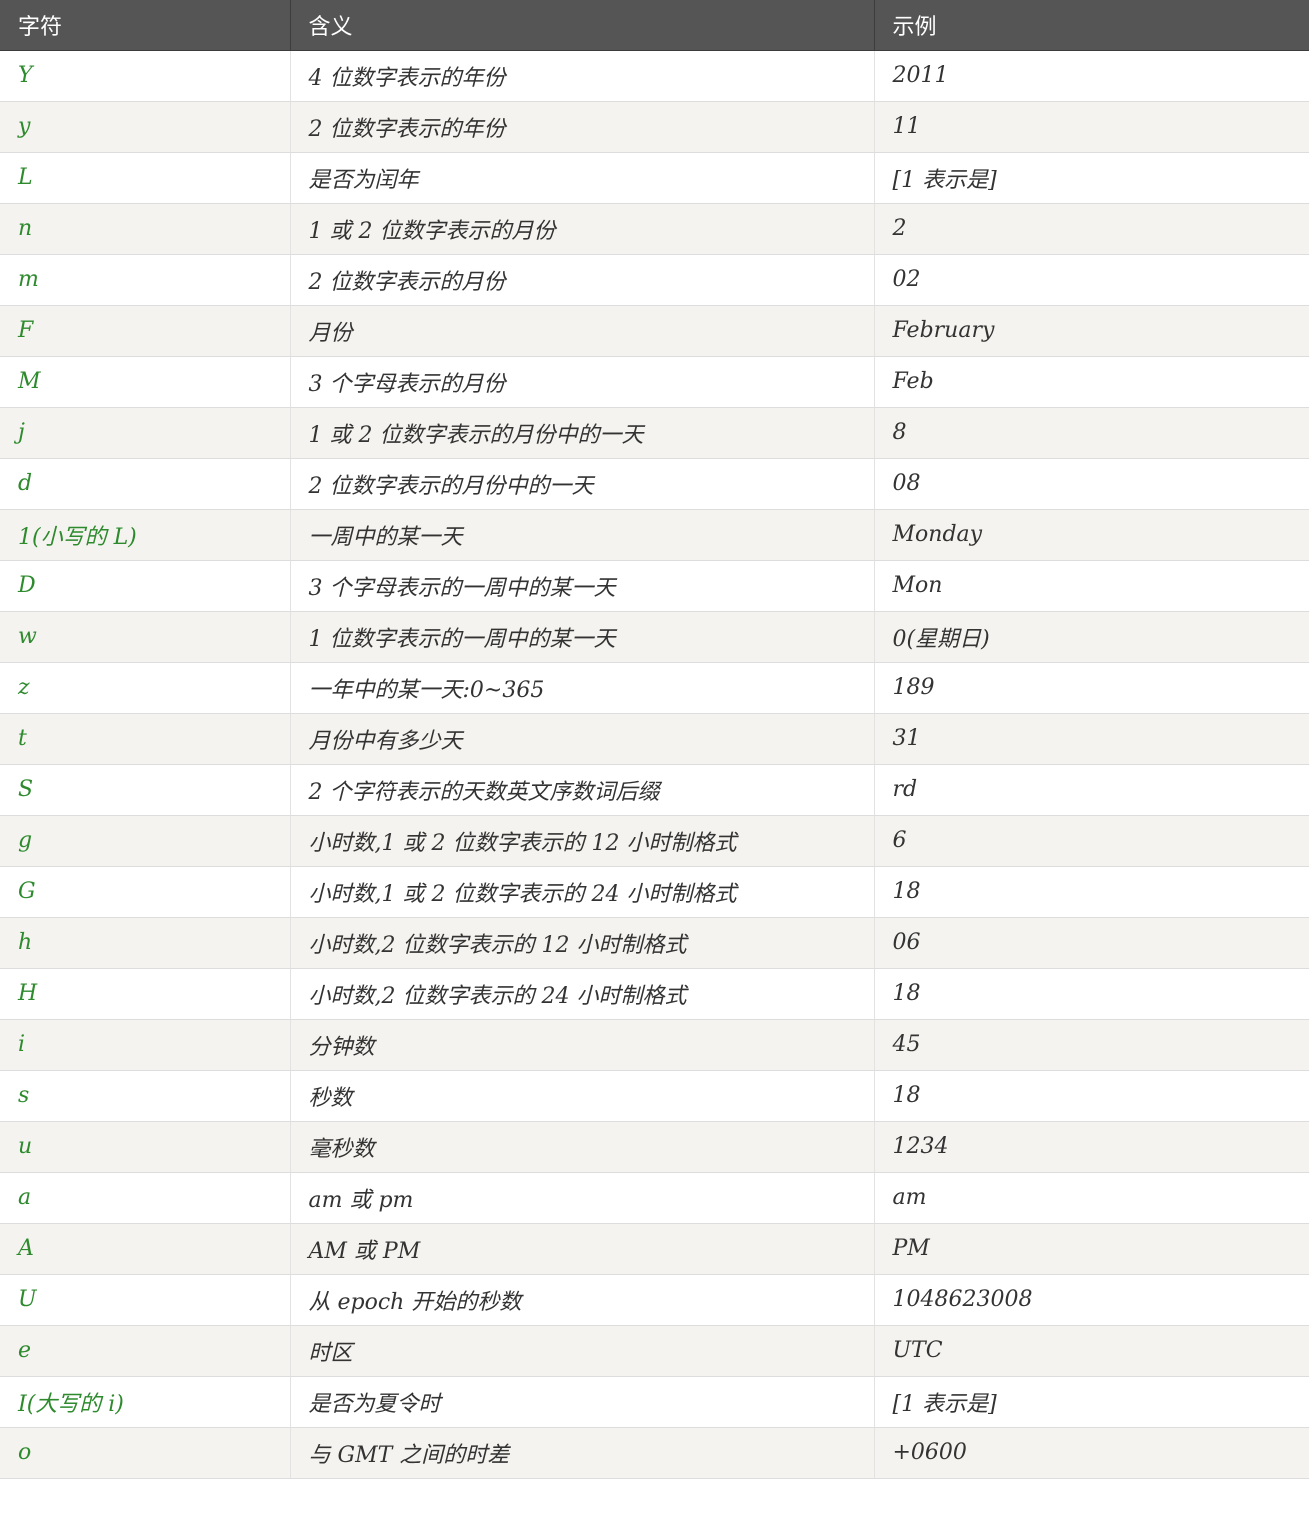 The image size is (1309, 1536). I want to click on table-row: h 小时数,2 位数字表示的 12 小时制格式 06, so click(654, 943).